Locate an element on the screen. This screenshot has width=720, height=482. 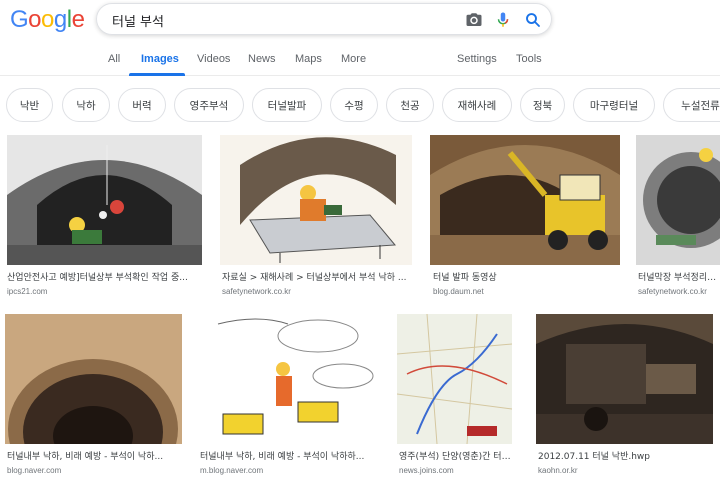
search-box is located at coordinates (324, 19).